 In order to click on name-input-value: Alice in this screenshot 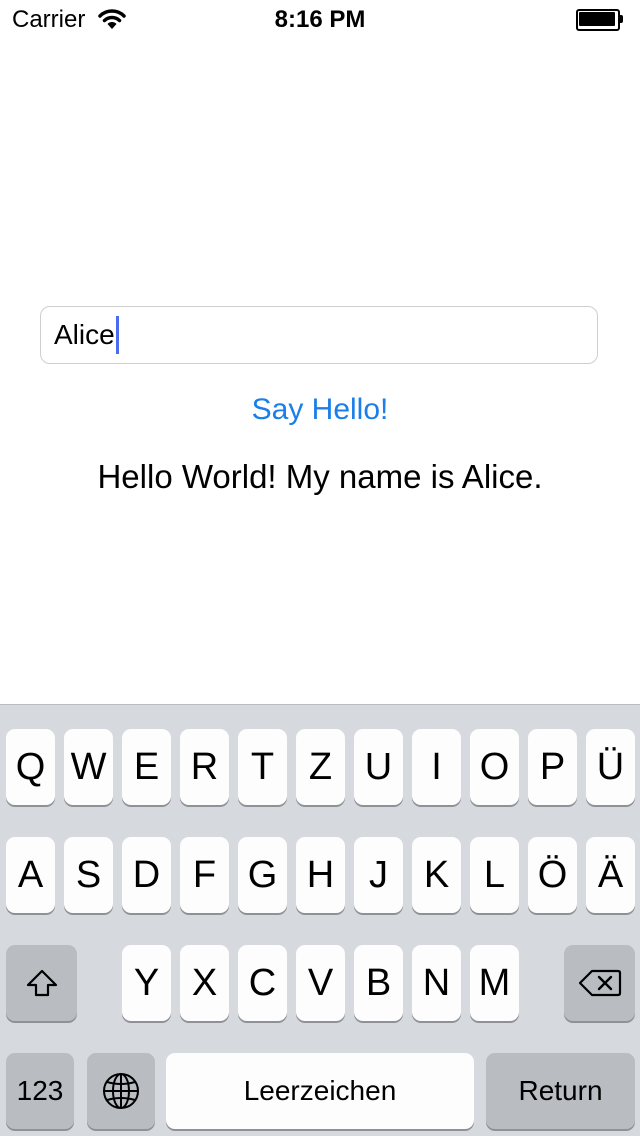, I will do `click(84, 334)`.